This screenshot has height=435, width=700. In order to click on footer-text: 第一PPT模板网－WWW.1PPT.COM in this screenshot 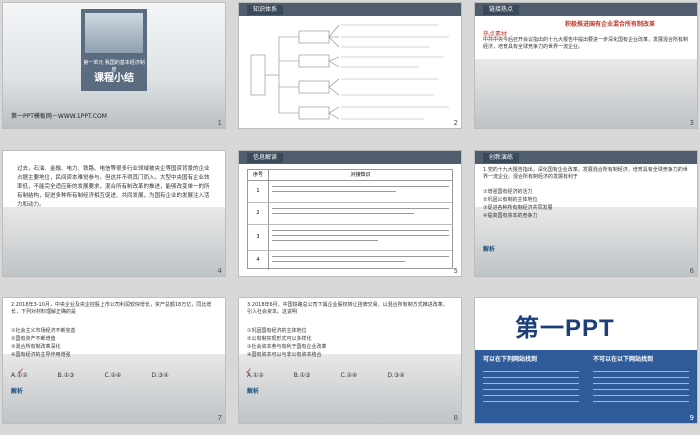, I will do `click(59, 116)`.